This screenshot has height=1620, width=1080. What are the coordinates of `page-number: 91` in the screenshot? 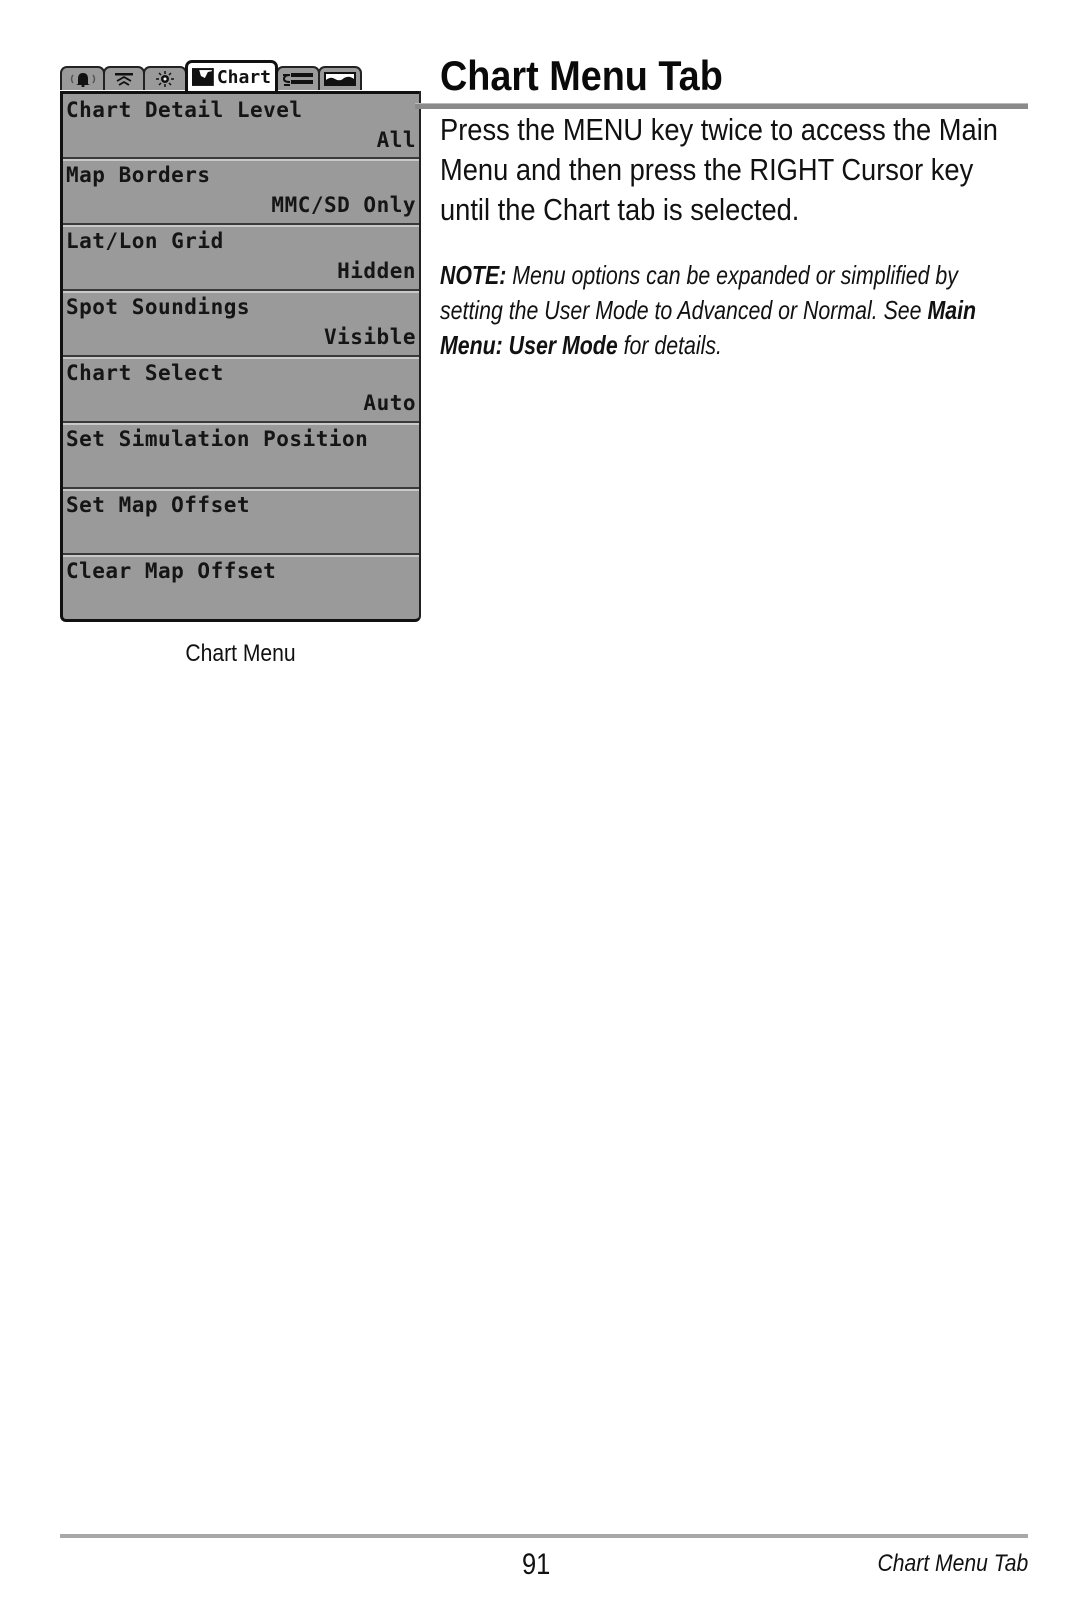 It's located at (536, 1564).